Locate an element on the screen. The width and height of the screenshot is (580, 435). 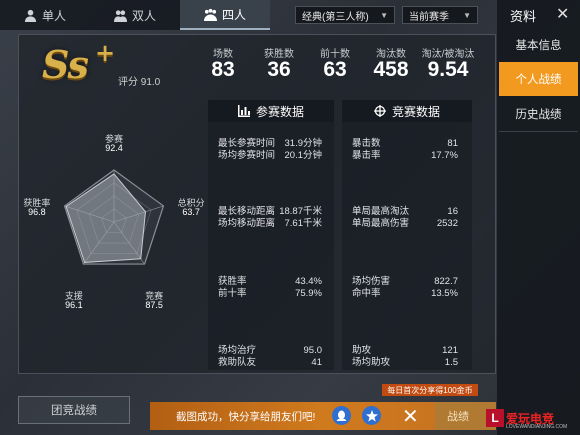
stat-row-label: 命中率 is located at coordinates (366, 293).